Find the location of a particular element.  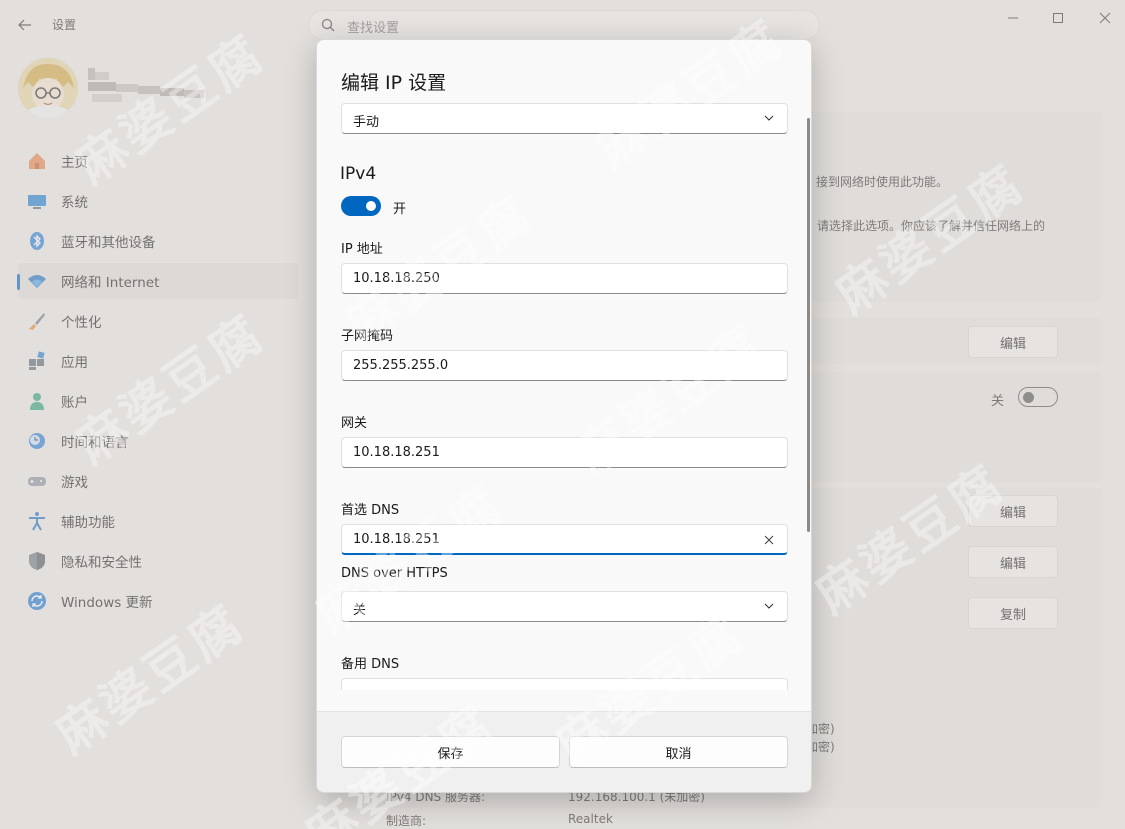

subnet-mask-field: 255.255.255.0 is located at coordinates (564, 365).